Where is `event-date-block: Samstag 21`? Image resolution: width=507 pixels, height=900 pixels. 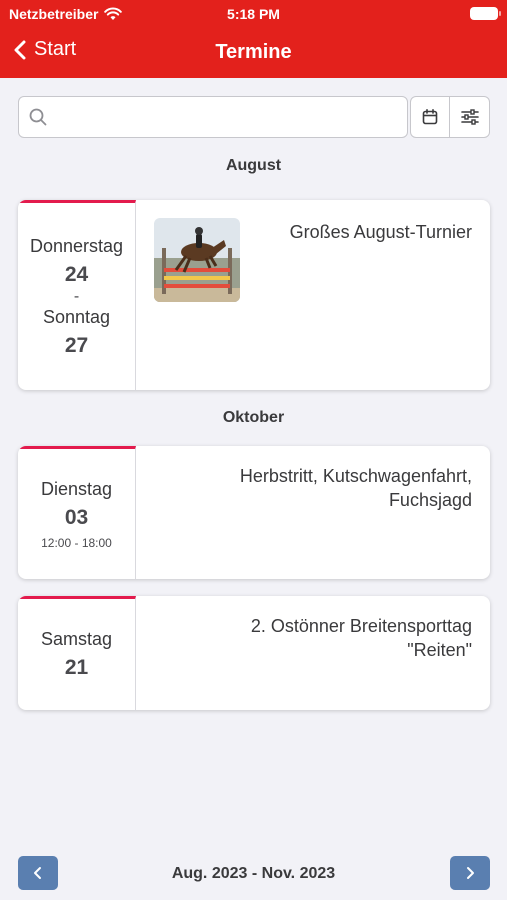 event-date-block: Samstag 21 is located at coordinates (77, 653).